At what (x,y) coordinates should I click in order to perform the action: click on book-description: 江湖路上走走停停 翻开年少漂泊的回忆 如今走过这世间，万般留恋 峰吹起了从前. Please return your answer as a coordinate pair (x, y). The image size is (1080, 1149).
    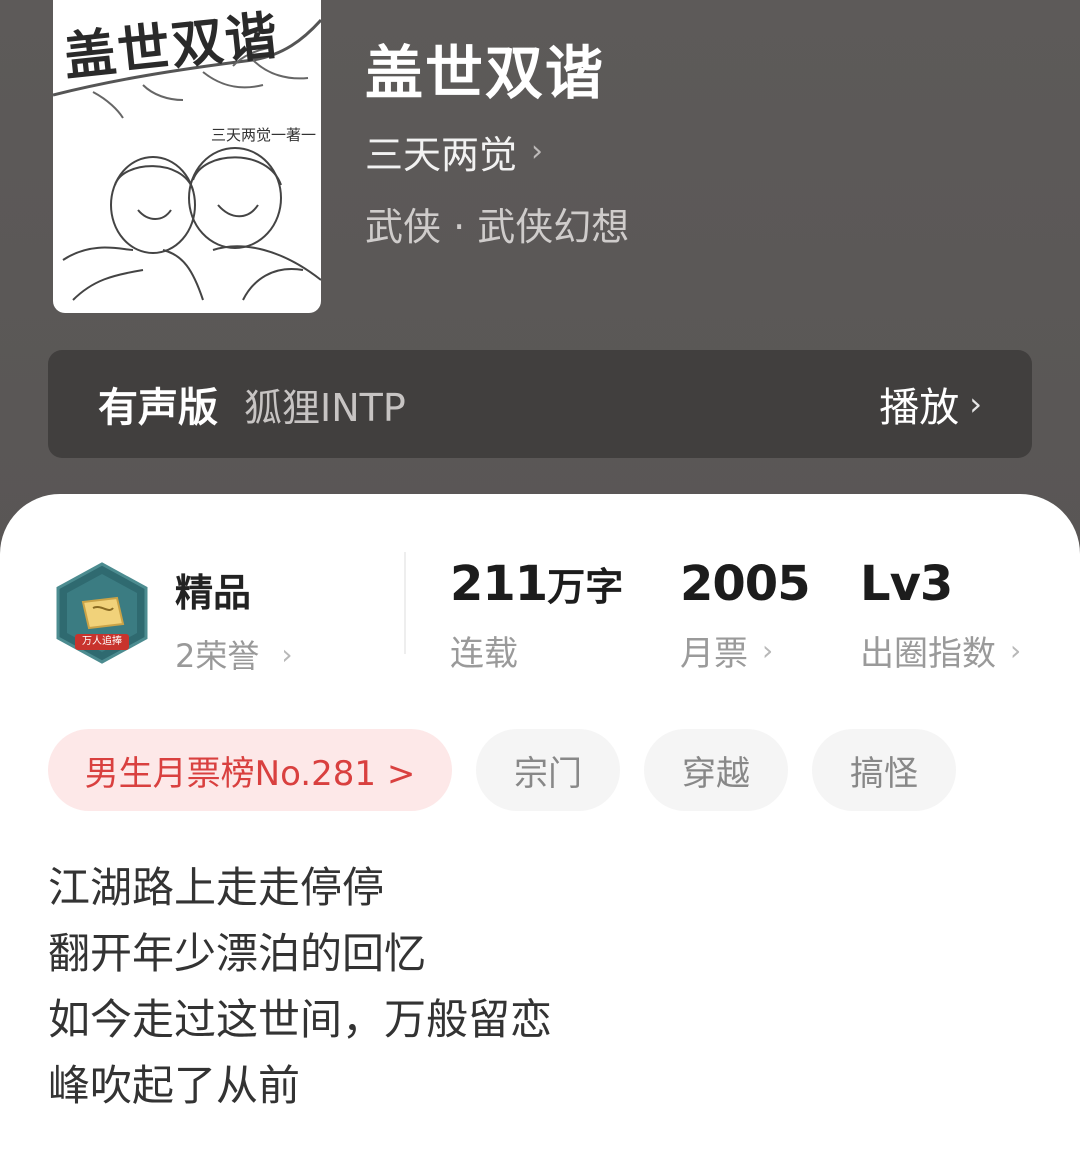
    Looking at the image, I should click on (300, 992).